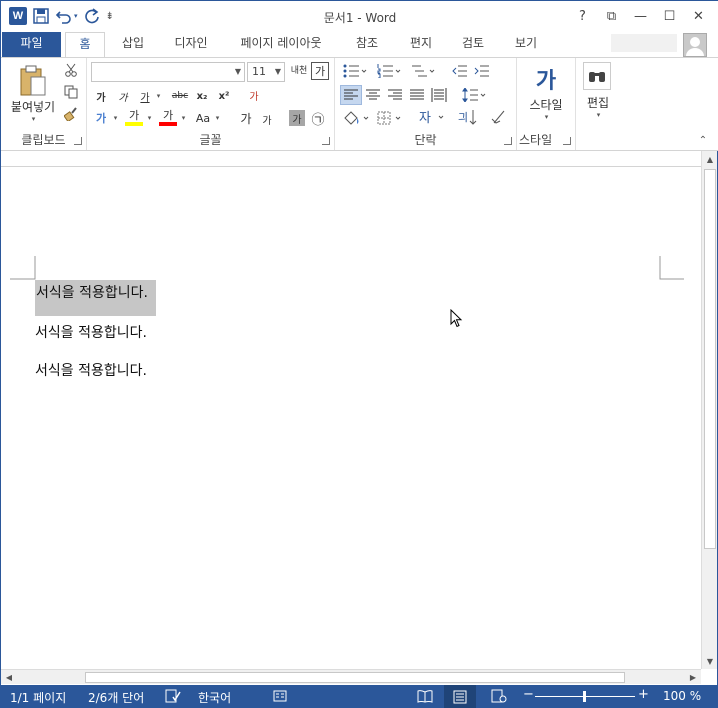  Describe the element at coordinates (280, 697) in the screenshot. I see `macro-recording-icon` at that location.